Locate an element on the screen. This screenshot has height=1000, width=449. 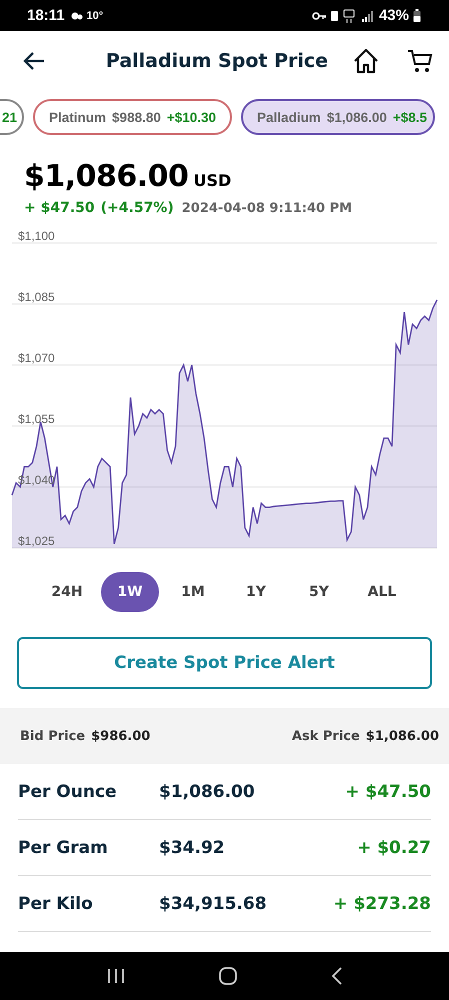
back-icon is located at coordinates (336, 976).